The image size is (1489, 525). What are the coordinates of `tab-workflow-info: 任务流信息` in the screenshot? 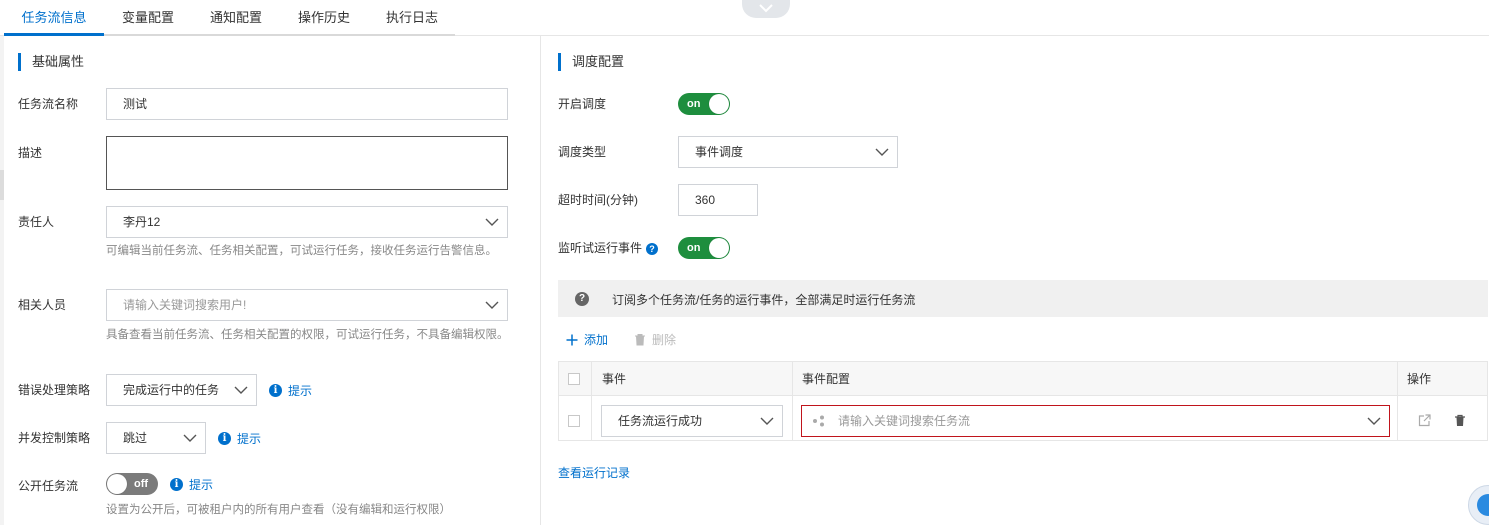 It's located at (54, 18).